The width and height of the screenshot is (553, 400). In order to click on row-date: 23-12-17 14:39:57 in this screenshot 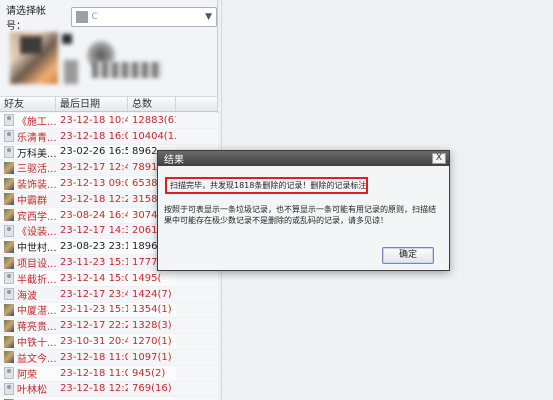, I will do `click(94, 231)`.